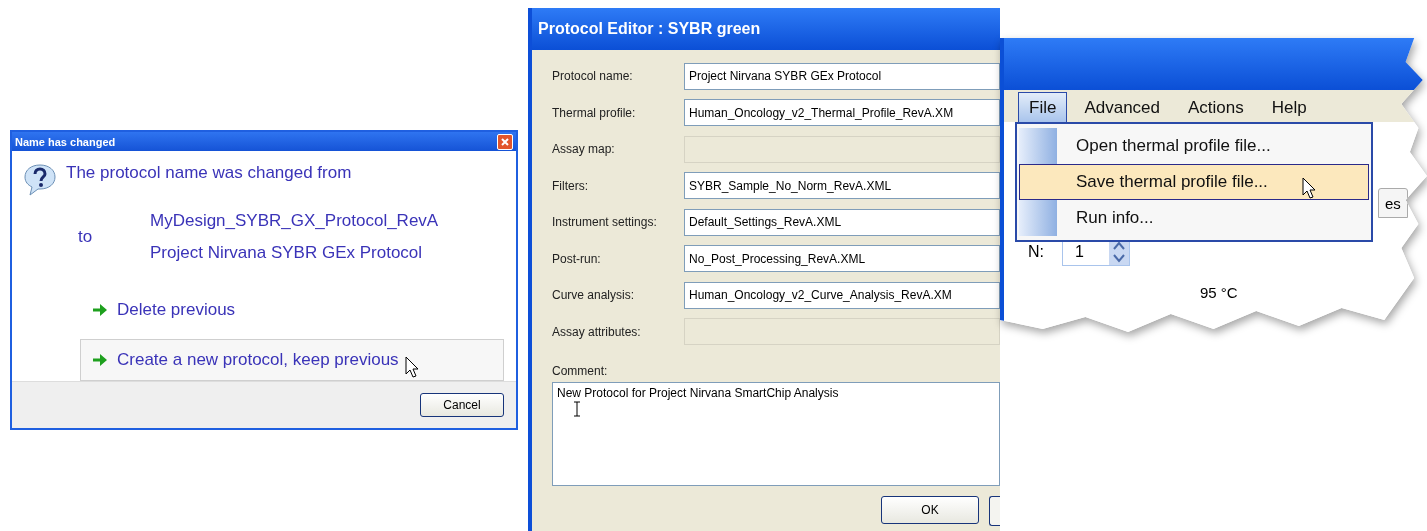  What do you see at coordinates (292, 310) in the screenshot?
I see `option-button: Delete previous` at bounding box center [292, 310].